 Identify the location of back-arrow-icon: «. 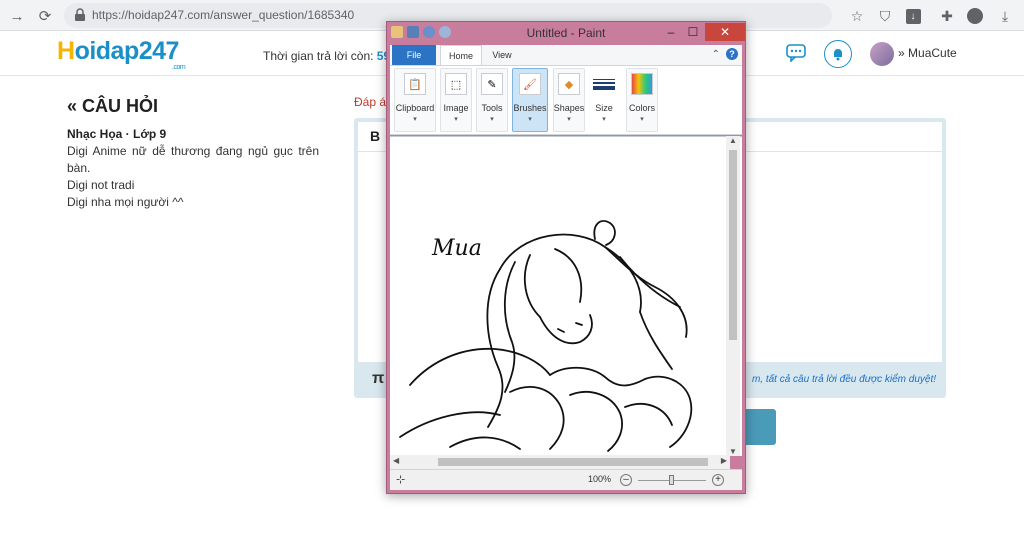
(72, 106).